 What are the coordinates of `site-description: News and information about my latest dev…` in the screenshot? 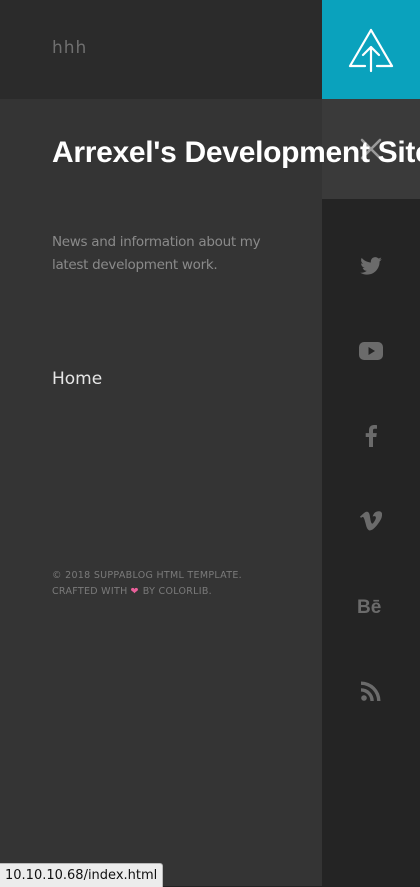 It's located at (156, 253).